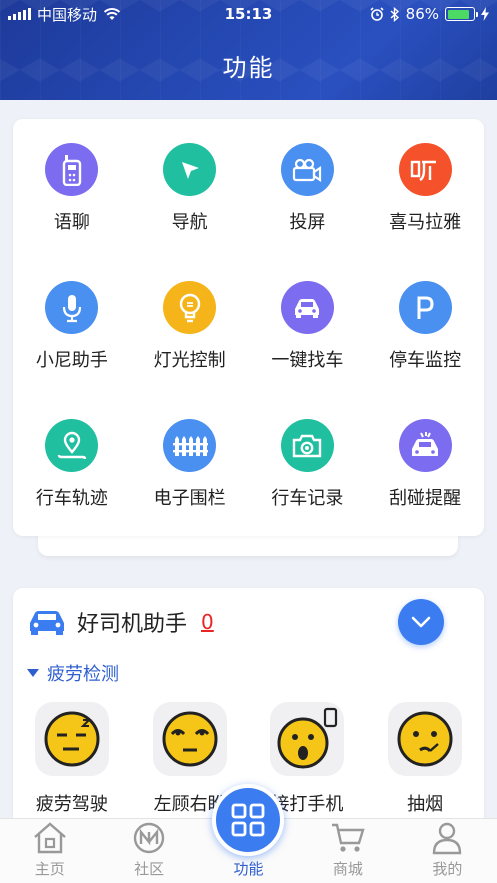  Describe the element at coordinates (49, 838) in the screenshot. I see `home-icon` at that location.